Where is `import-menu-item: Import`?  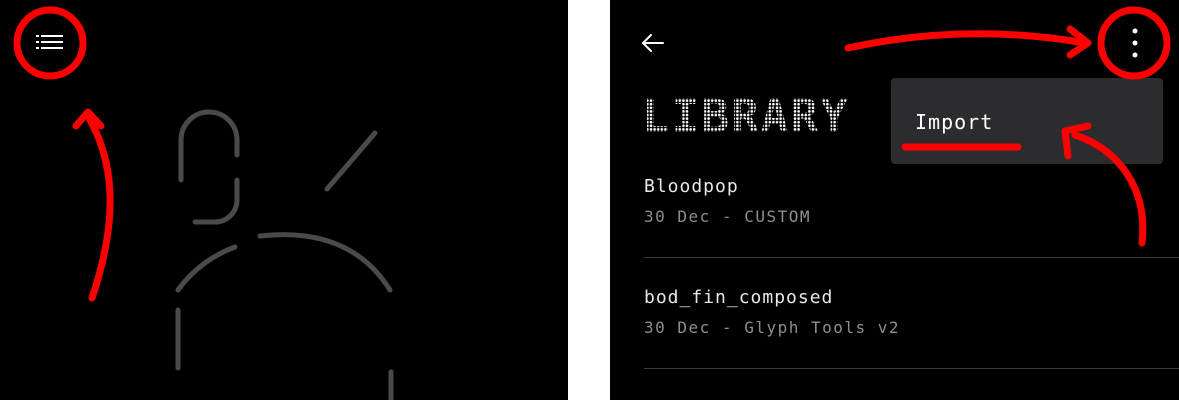 import-menu-item: Import is located at coordinates (954, 122).